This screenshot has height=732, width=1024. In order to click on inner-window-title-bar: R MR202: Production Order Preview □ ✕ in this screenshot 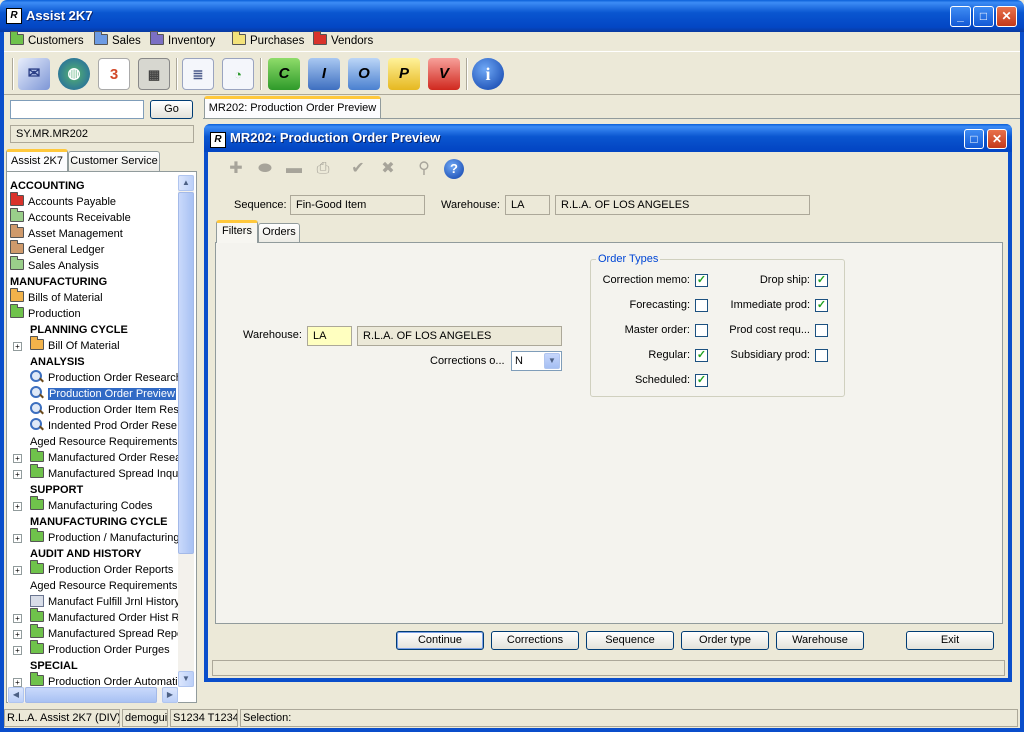, I will do `click(608, 138)`.